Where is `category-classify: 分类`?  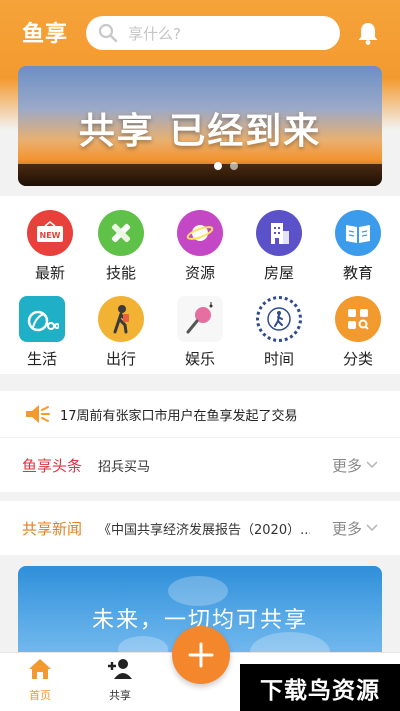 category-classify: 分类 is located at coordinates (358, 332).